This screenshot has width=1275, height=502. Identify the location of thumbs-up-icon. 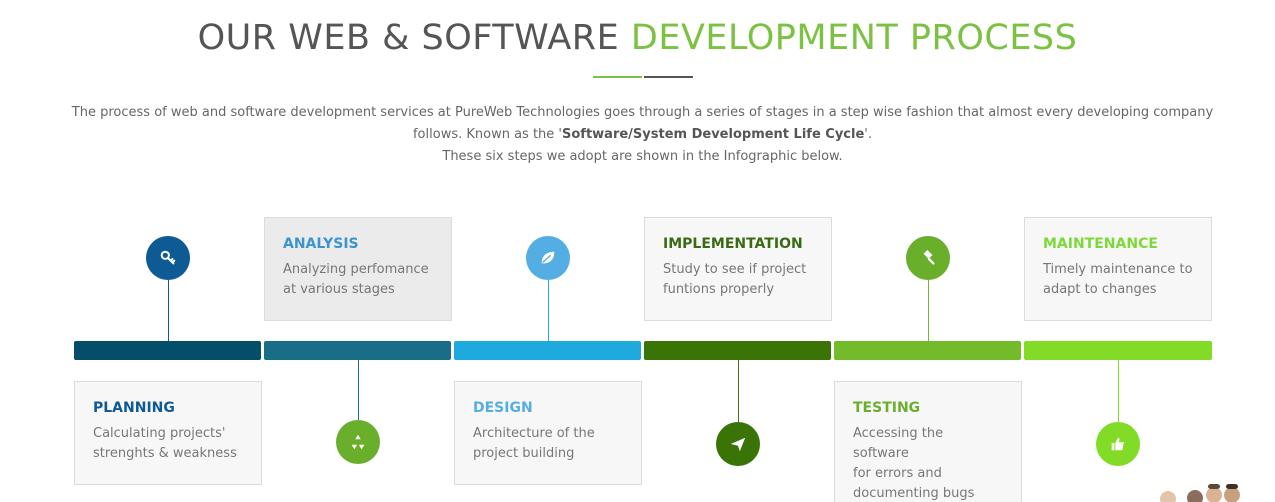
(1118, 444).